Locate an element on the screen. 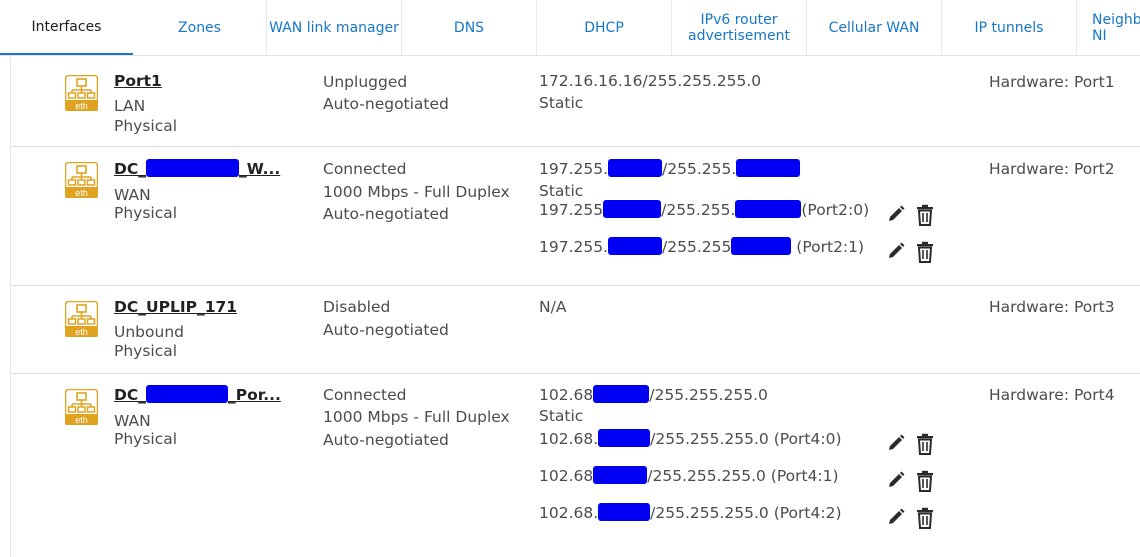 The height and width of the screenshot is (557, 1140). tab-label: IPv6 router advertisement is located at coordinates (739, 27).